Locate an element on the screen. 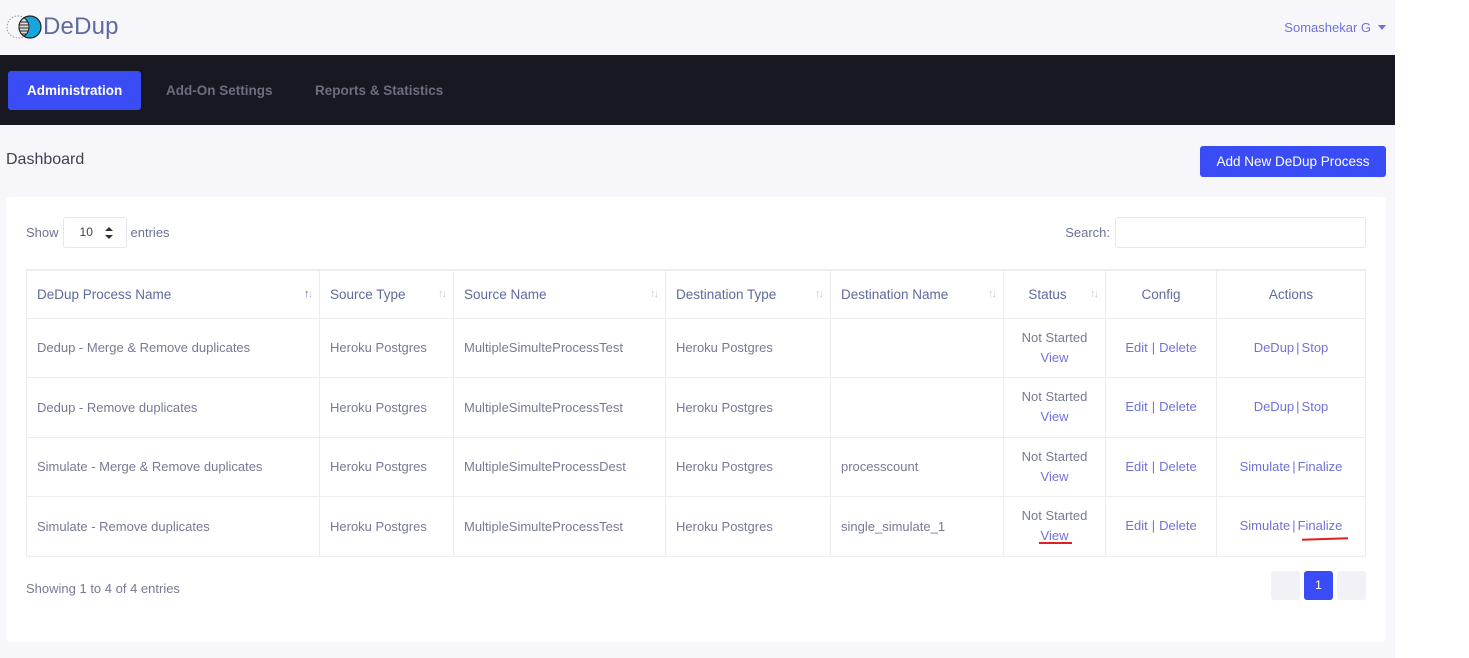 This screenshot has width=1469, height=658. page-button: 1 is located at coordinates (1318, 585).